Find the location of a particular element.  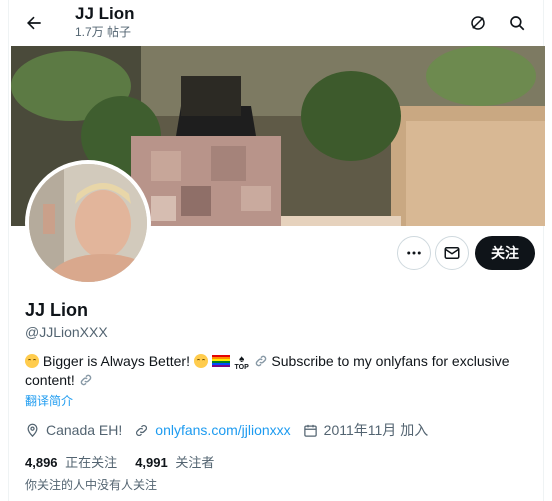

header-profile-name: JJ Lion is located at coordinates (105, 13).